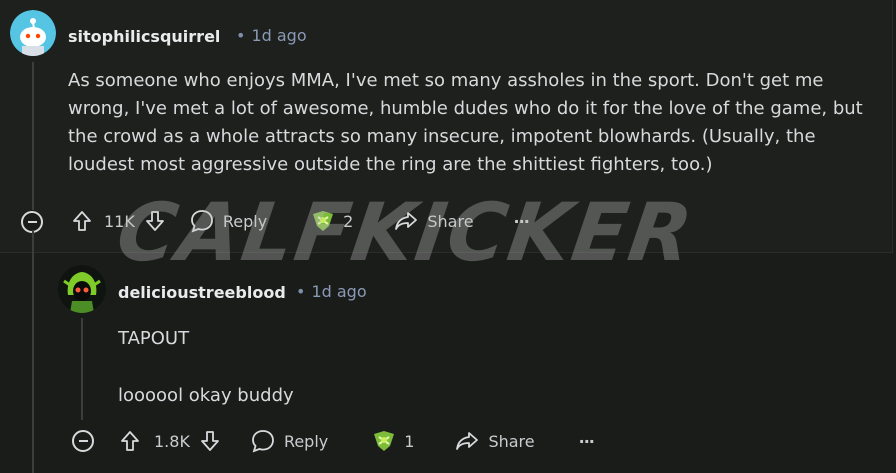 This screenshot has height=473, width=896. I want to click on comment-author: delicioustreeblood, so click(202, 292).